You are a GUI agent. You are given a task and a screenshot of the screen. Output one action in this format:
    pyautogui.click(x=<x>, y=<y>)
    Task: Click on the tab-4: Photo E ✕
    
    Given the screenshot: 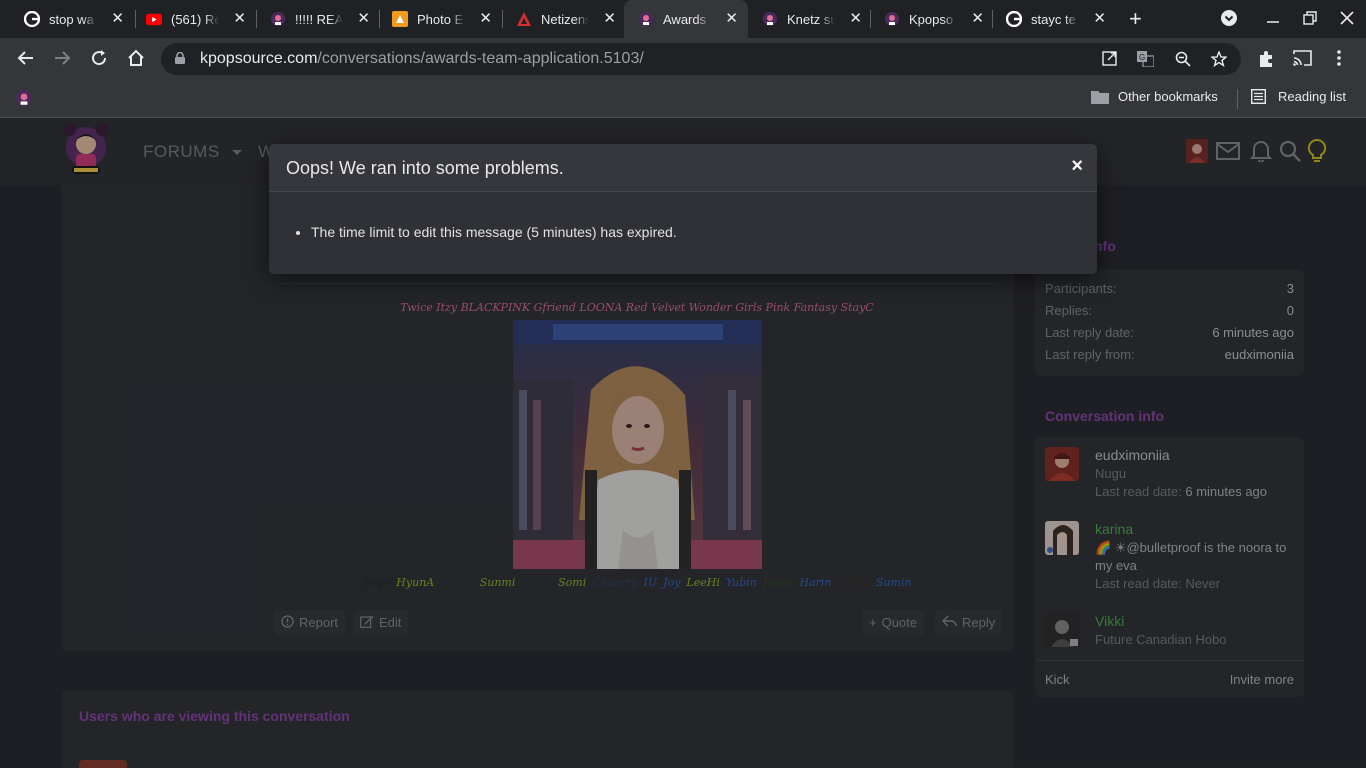 What is the action you would take?
    pyautogui.click(x=440, y=19)
    